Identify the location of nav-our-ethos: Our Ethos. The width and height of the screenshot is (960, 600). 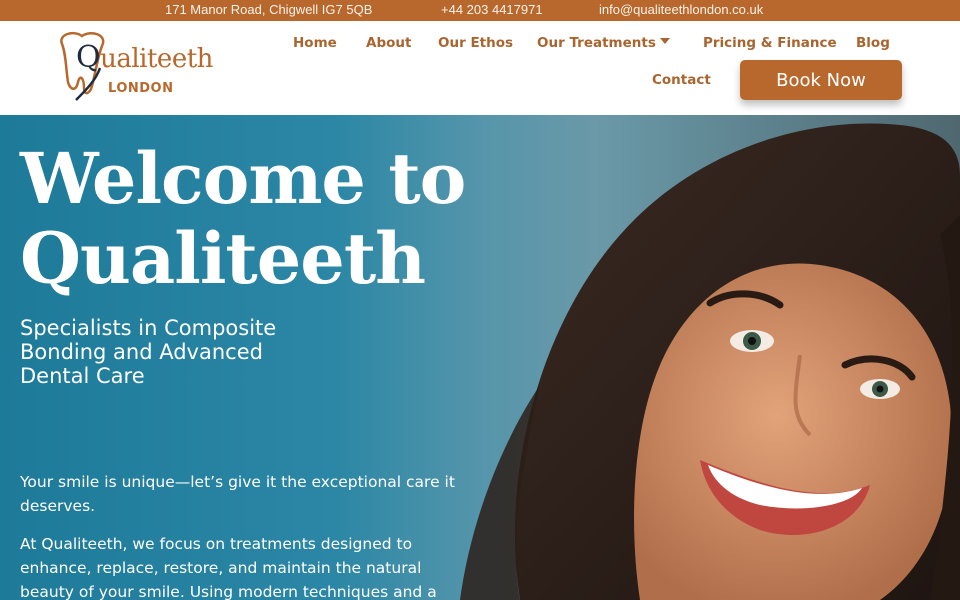
(475, 43).